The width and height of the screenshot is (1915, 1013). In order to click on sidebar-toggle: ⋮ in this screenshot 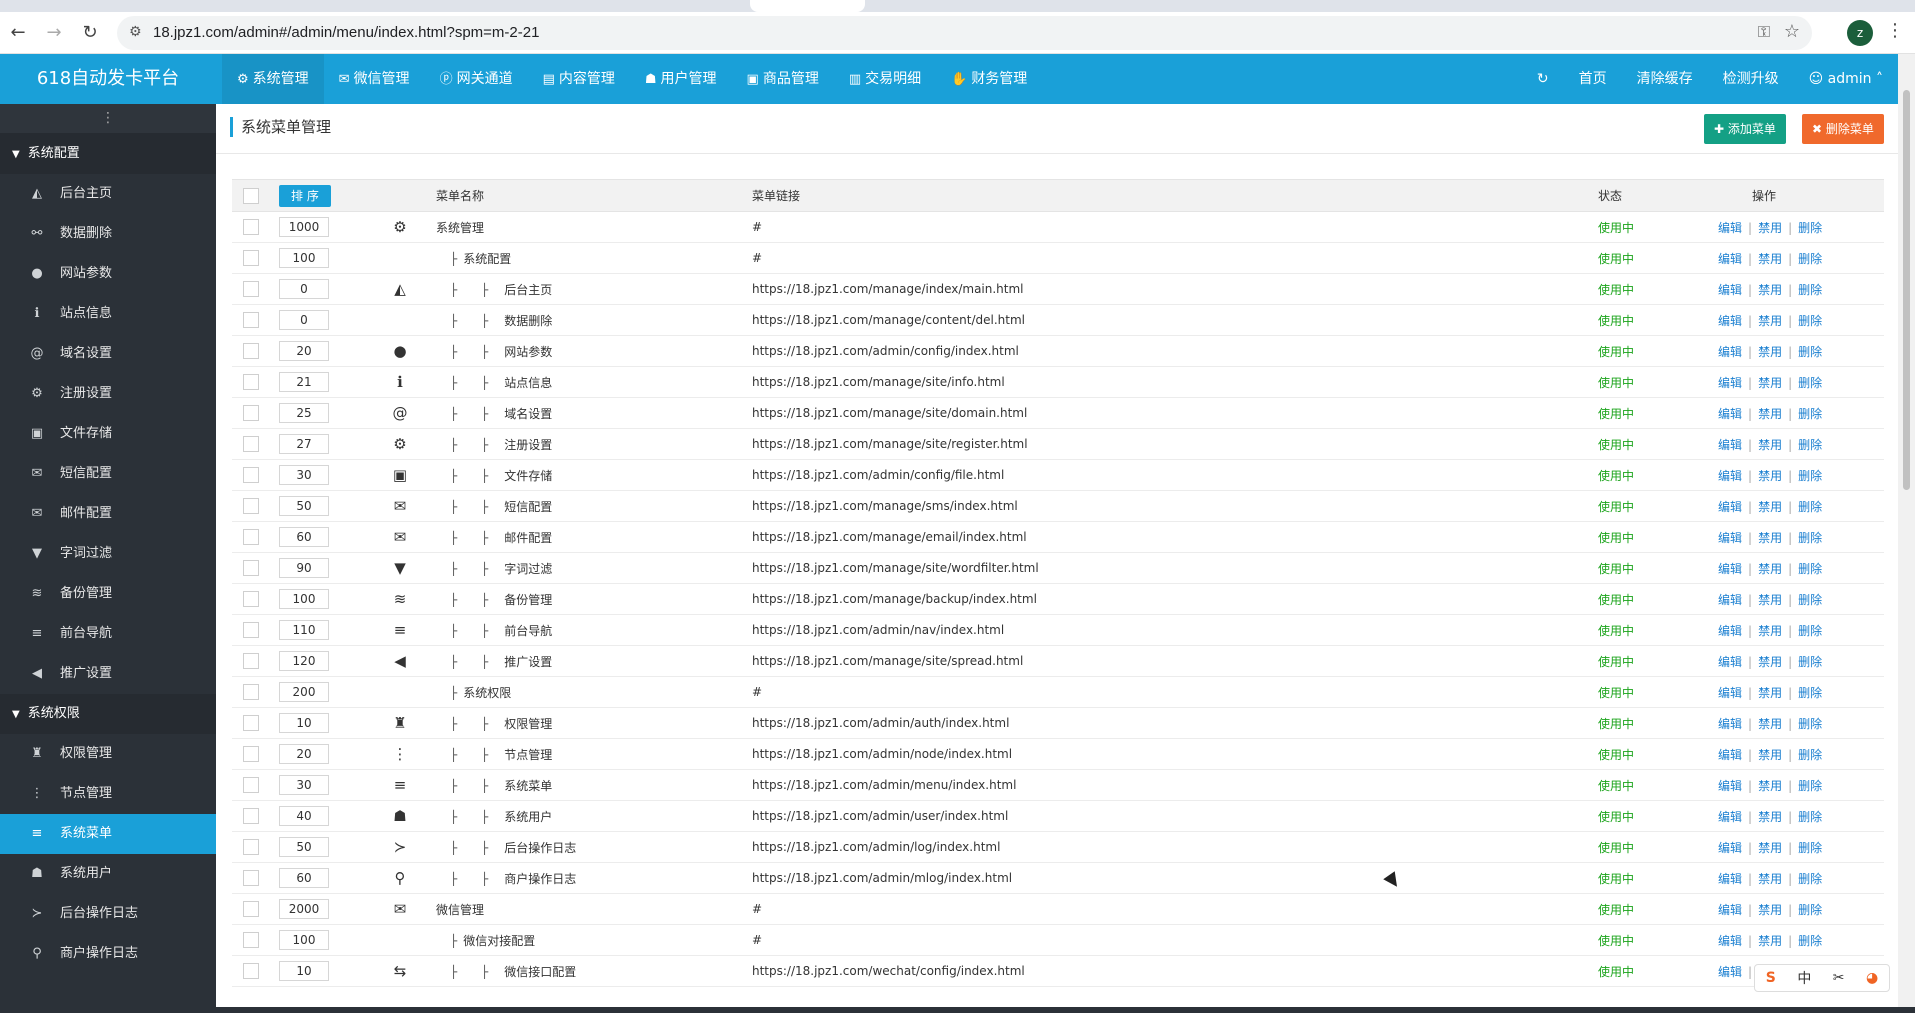, I will do `click(108, 119)`.